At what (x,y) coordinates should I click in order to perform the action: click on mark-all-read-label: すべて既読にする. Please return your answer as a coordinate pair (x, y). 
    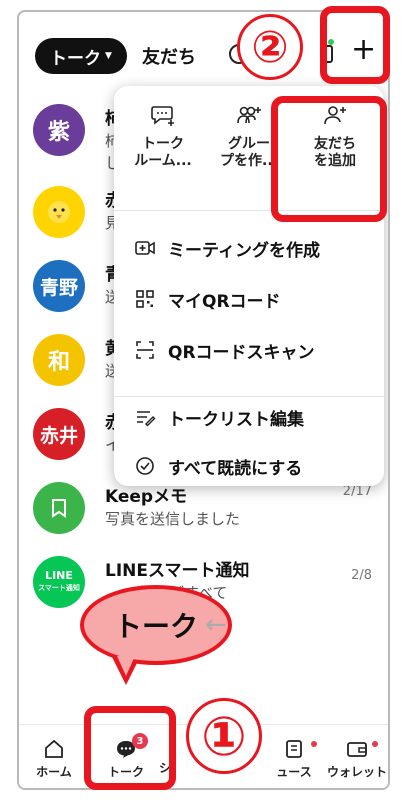
    Looking at the image, I should click on (235, 468).